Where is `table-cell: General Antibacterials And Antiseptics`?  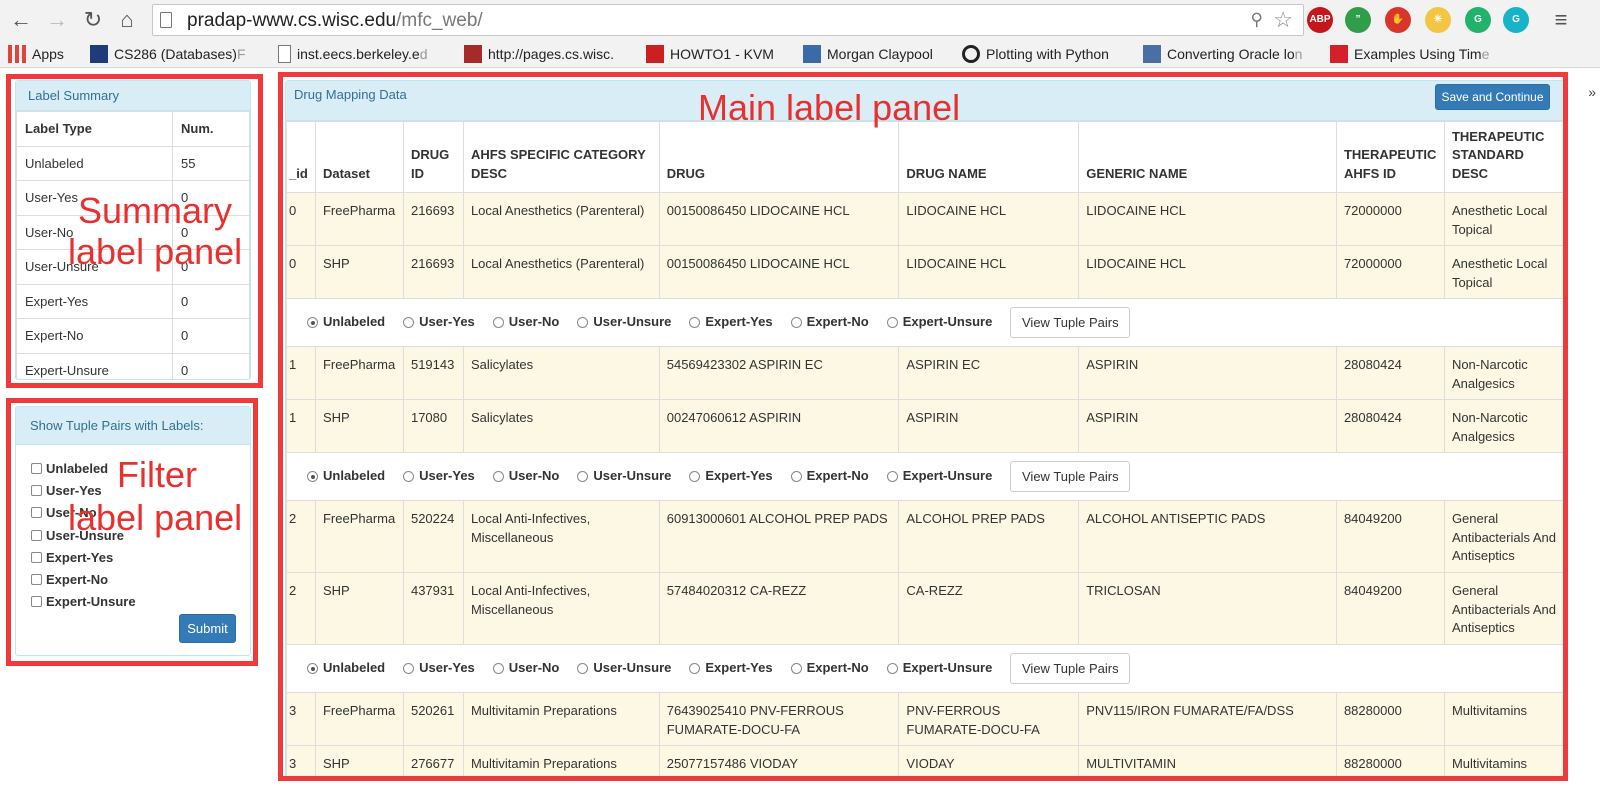 table-cell: General Antibacterials And Antiseptics is located at coordinates (1503, 608).